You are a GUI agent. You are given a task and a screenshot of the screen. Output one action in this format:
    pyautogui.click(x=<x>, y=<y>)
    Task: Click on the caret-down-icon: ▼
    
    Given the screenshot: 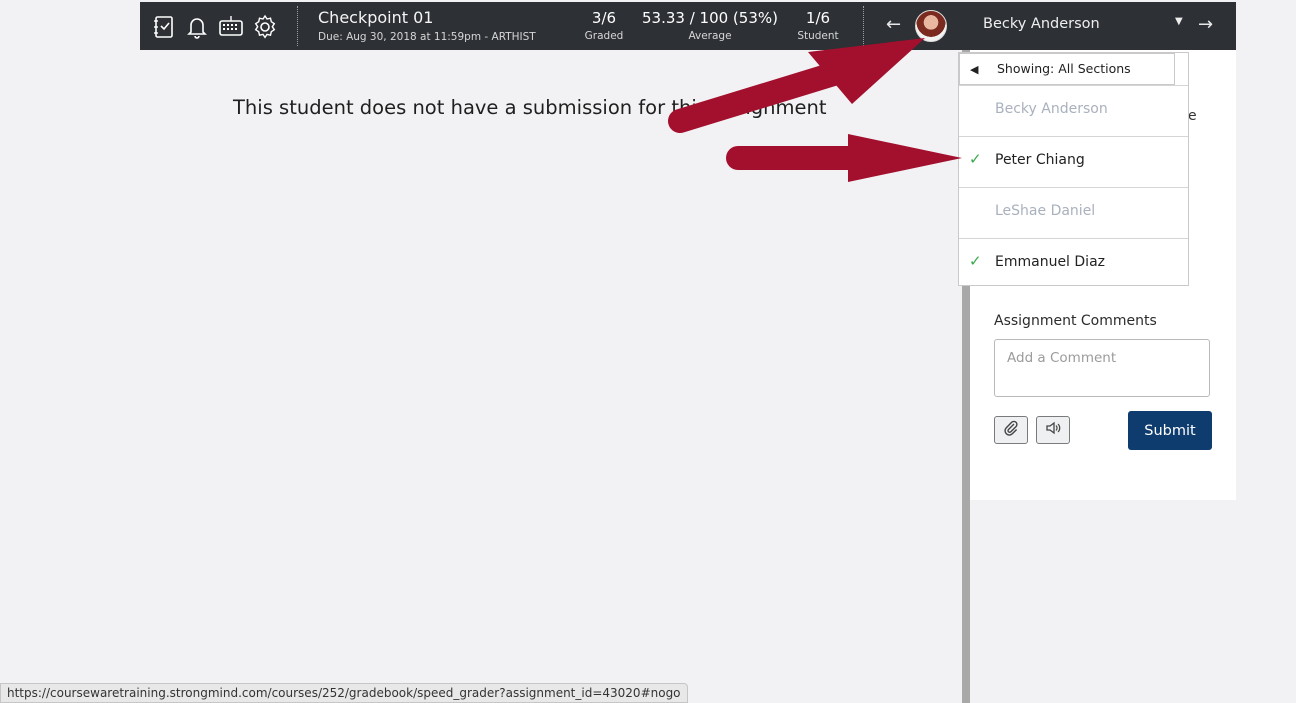 What is the action you would take?
    pyautogui.click(x=1179, y=21)
    